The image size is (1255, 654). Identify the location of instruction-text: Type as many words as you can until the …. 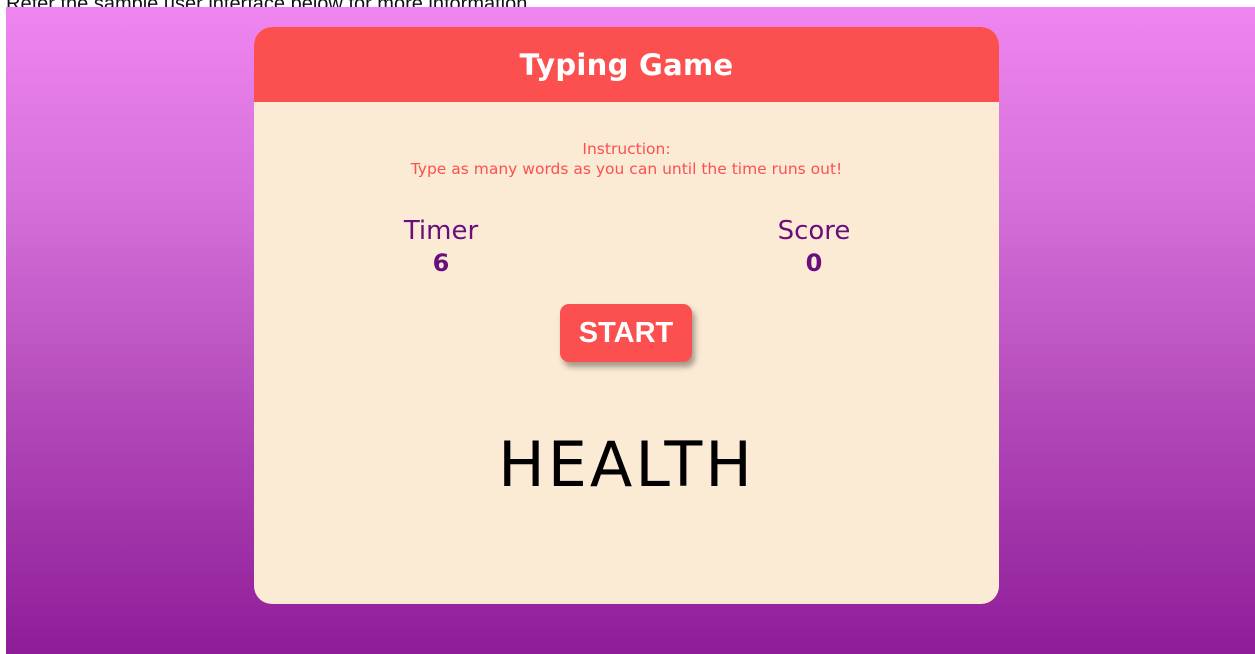
(626, 169).